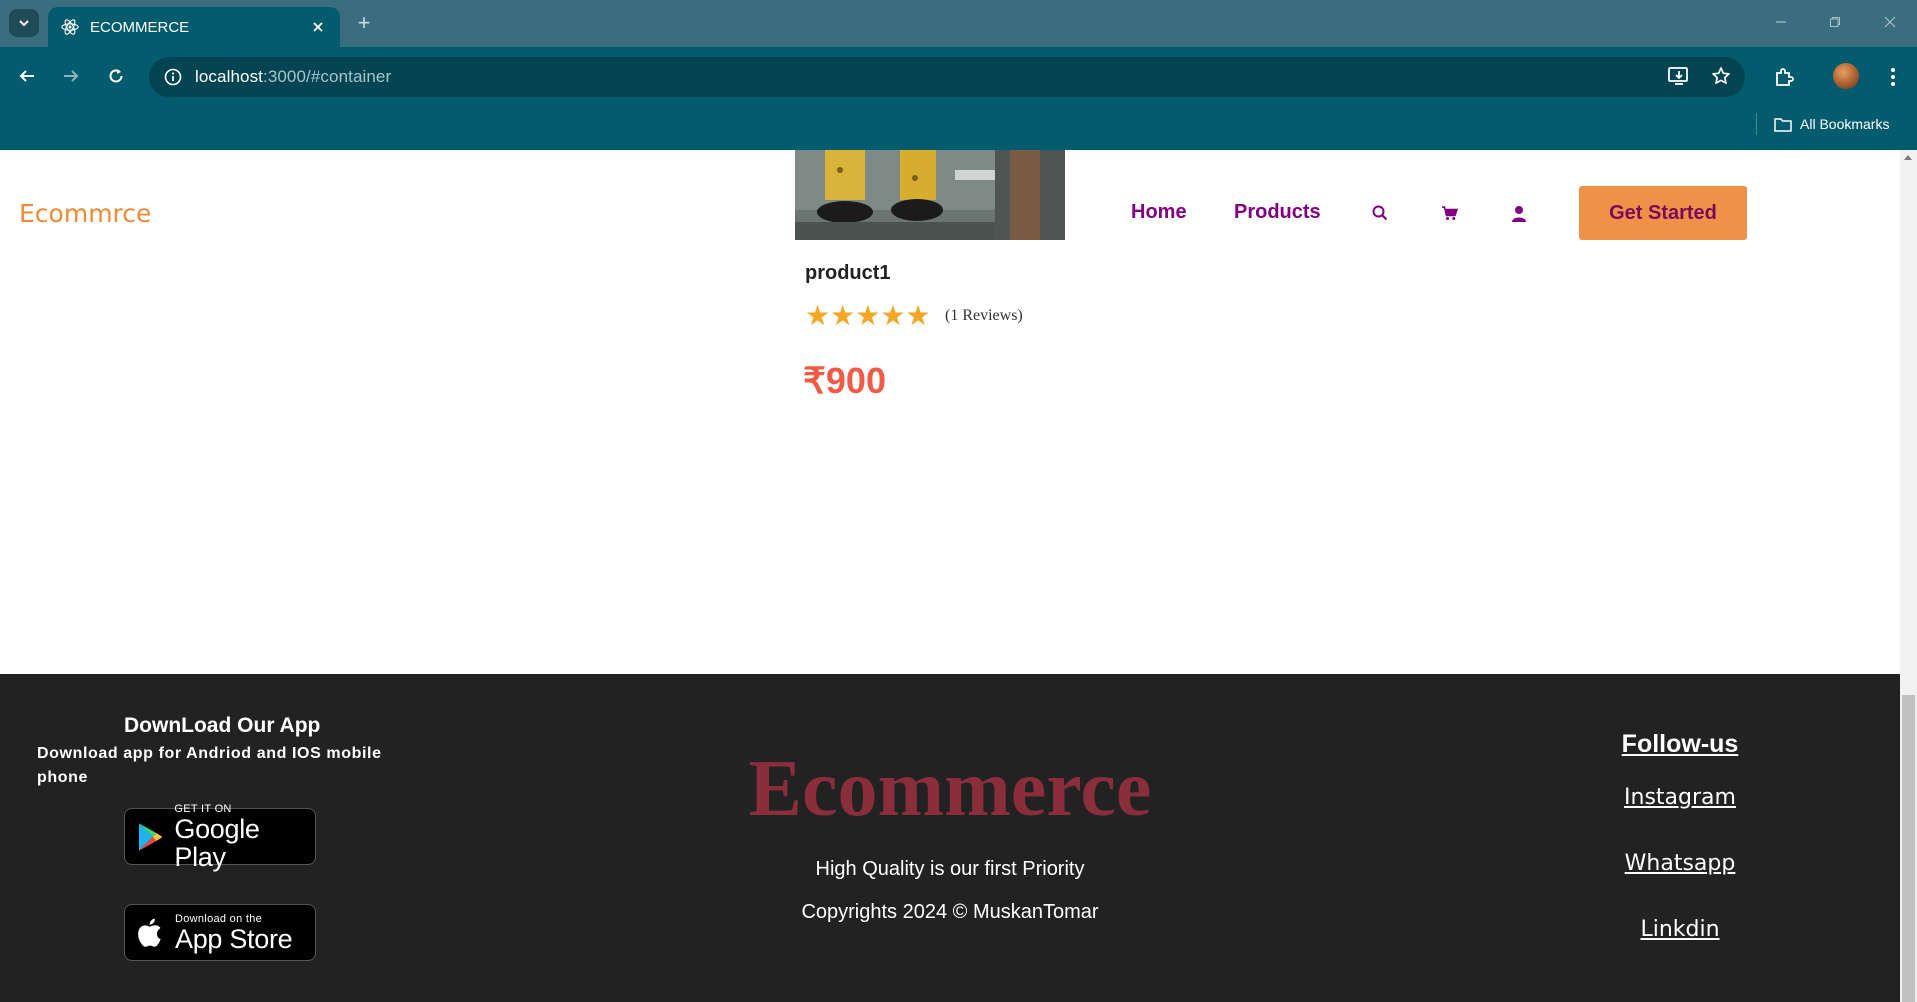 This screenshot has height=1002, width=1917. I want to click on close-window-icon, so click(1890, 22).